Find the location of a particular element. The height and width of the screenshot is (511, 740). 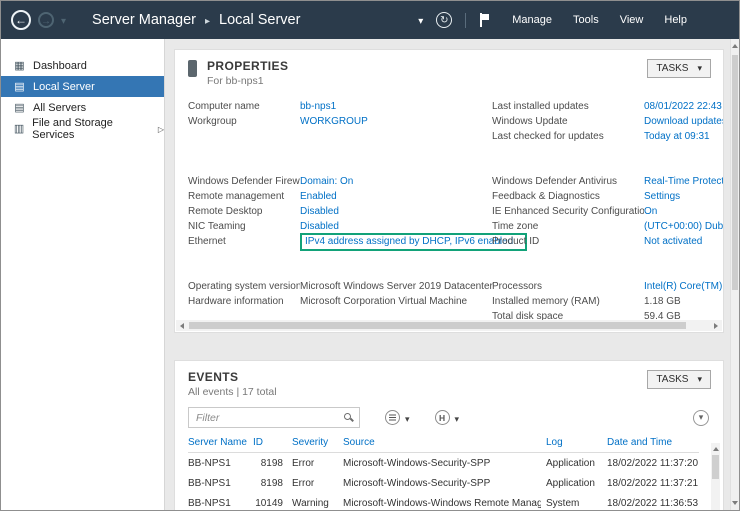

topbar-divider is located at coordinates (466, 20).